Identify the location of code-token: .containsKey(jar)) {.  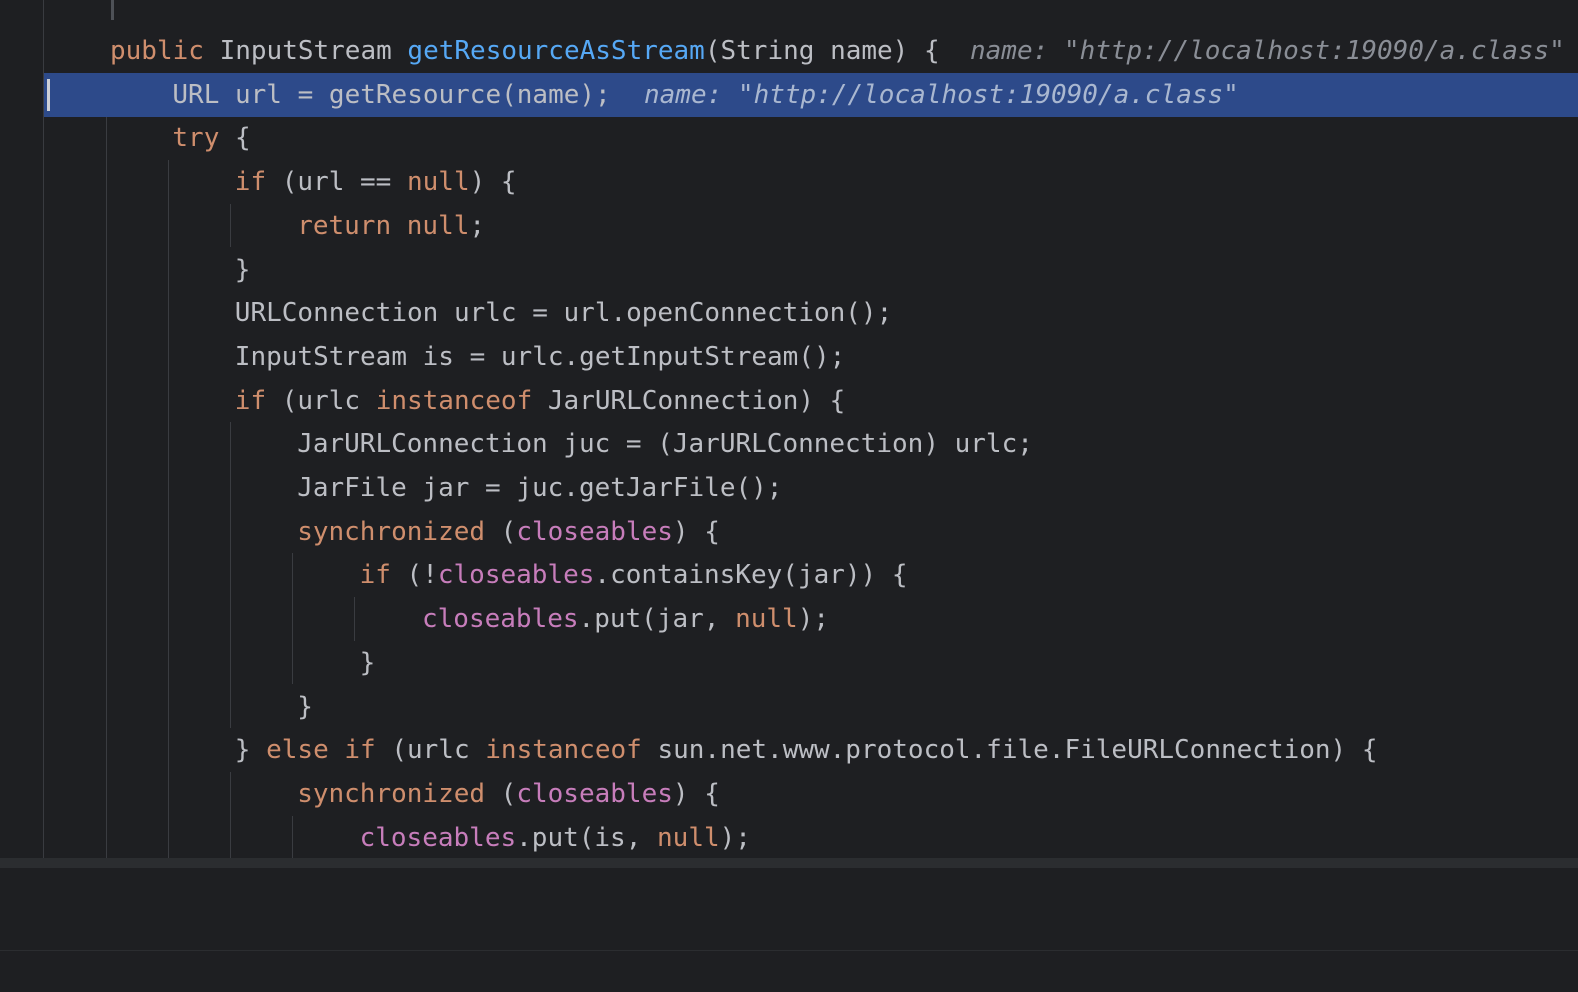
(751, 575).